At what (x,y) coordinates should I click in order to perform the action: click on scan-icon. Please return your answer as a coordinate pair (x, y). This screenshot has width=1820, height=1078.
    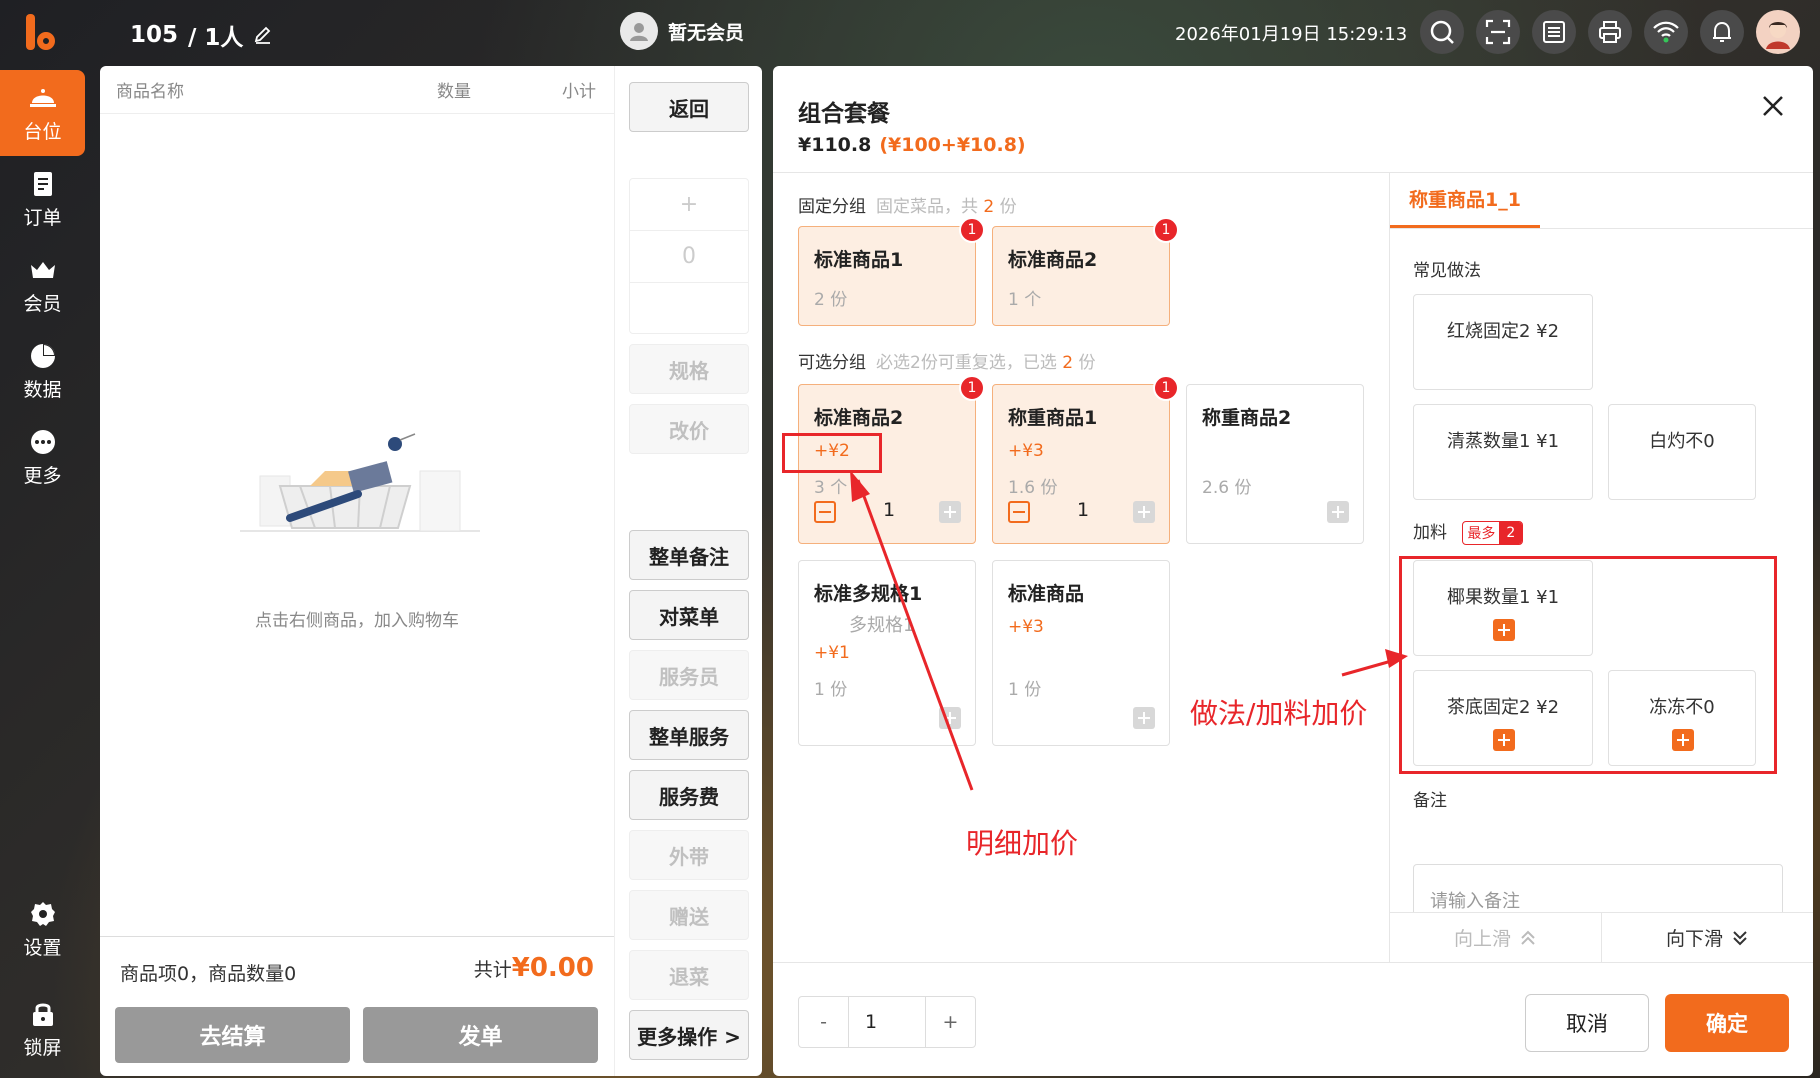
    Looking at the image, I should click on (1498, 32).